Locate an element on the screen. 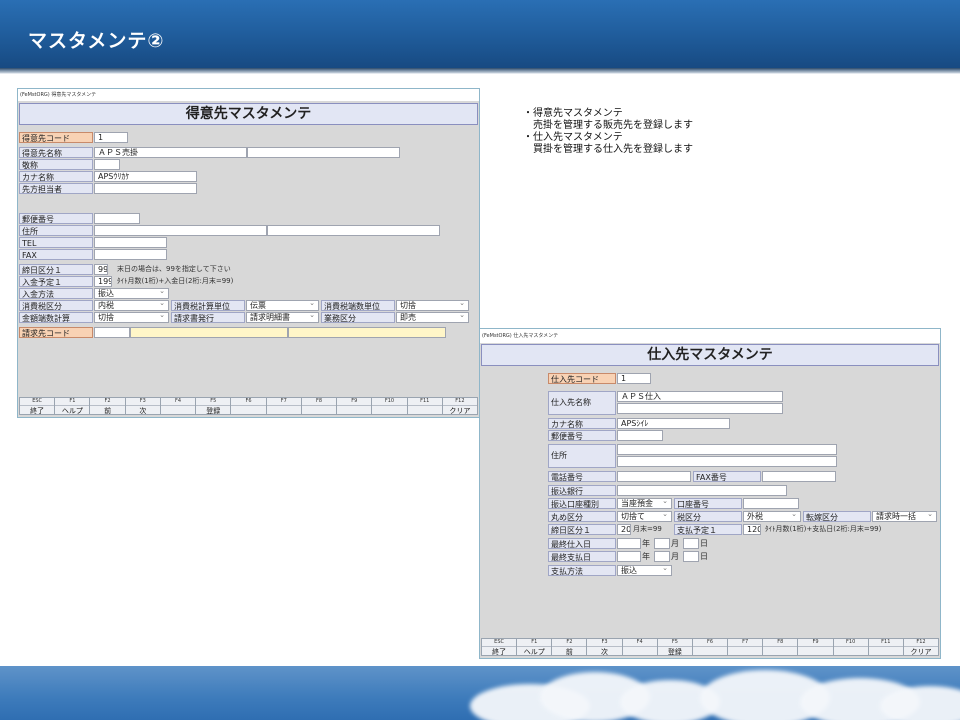 This screenshot has width=960, height=720. billing-name2-input is located at coordinates (367, 332).